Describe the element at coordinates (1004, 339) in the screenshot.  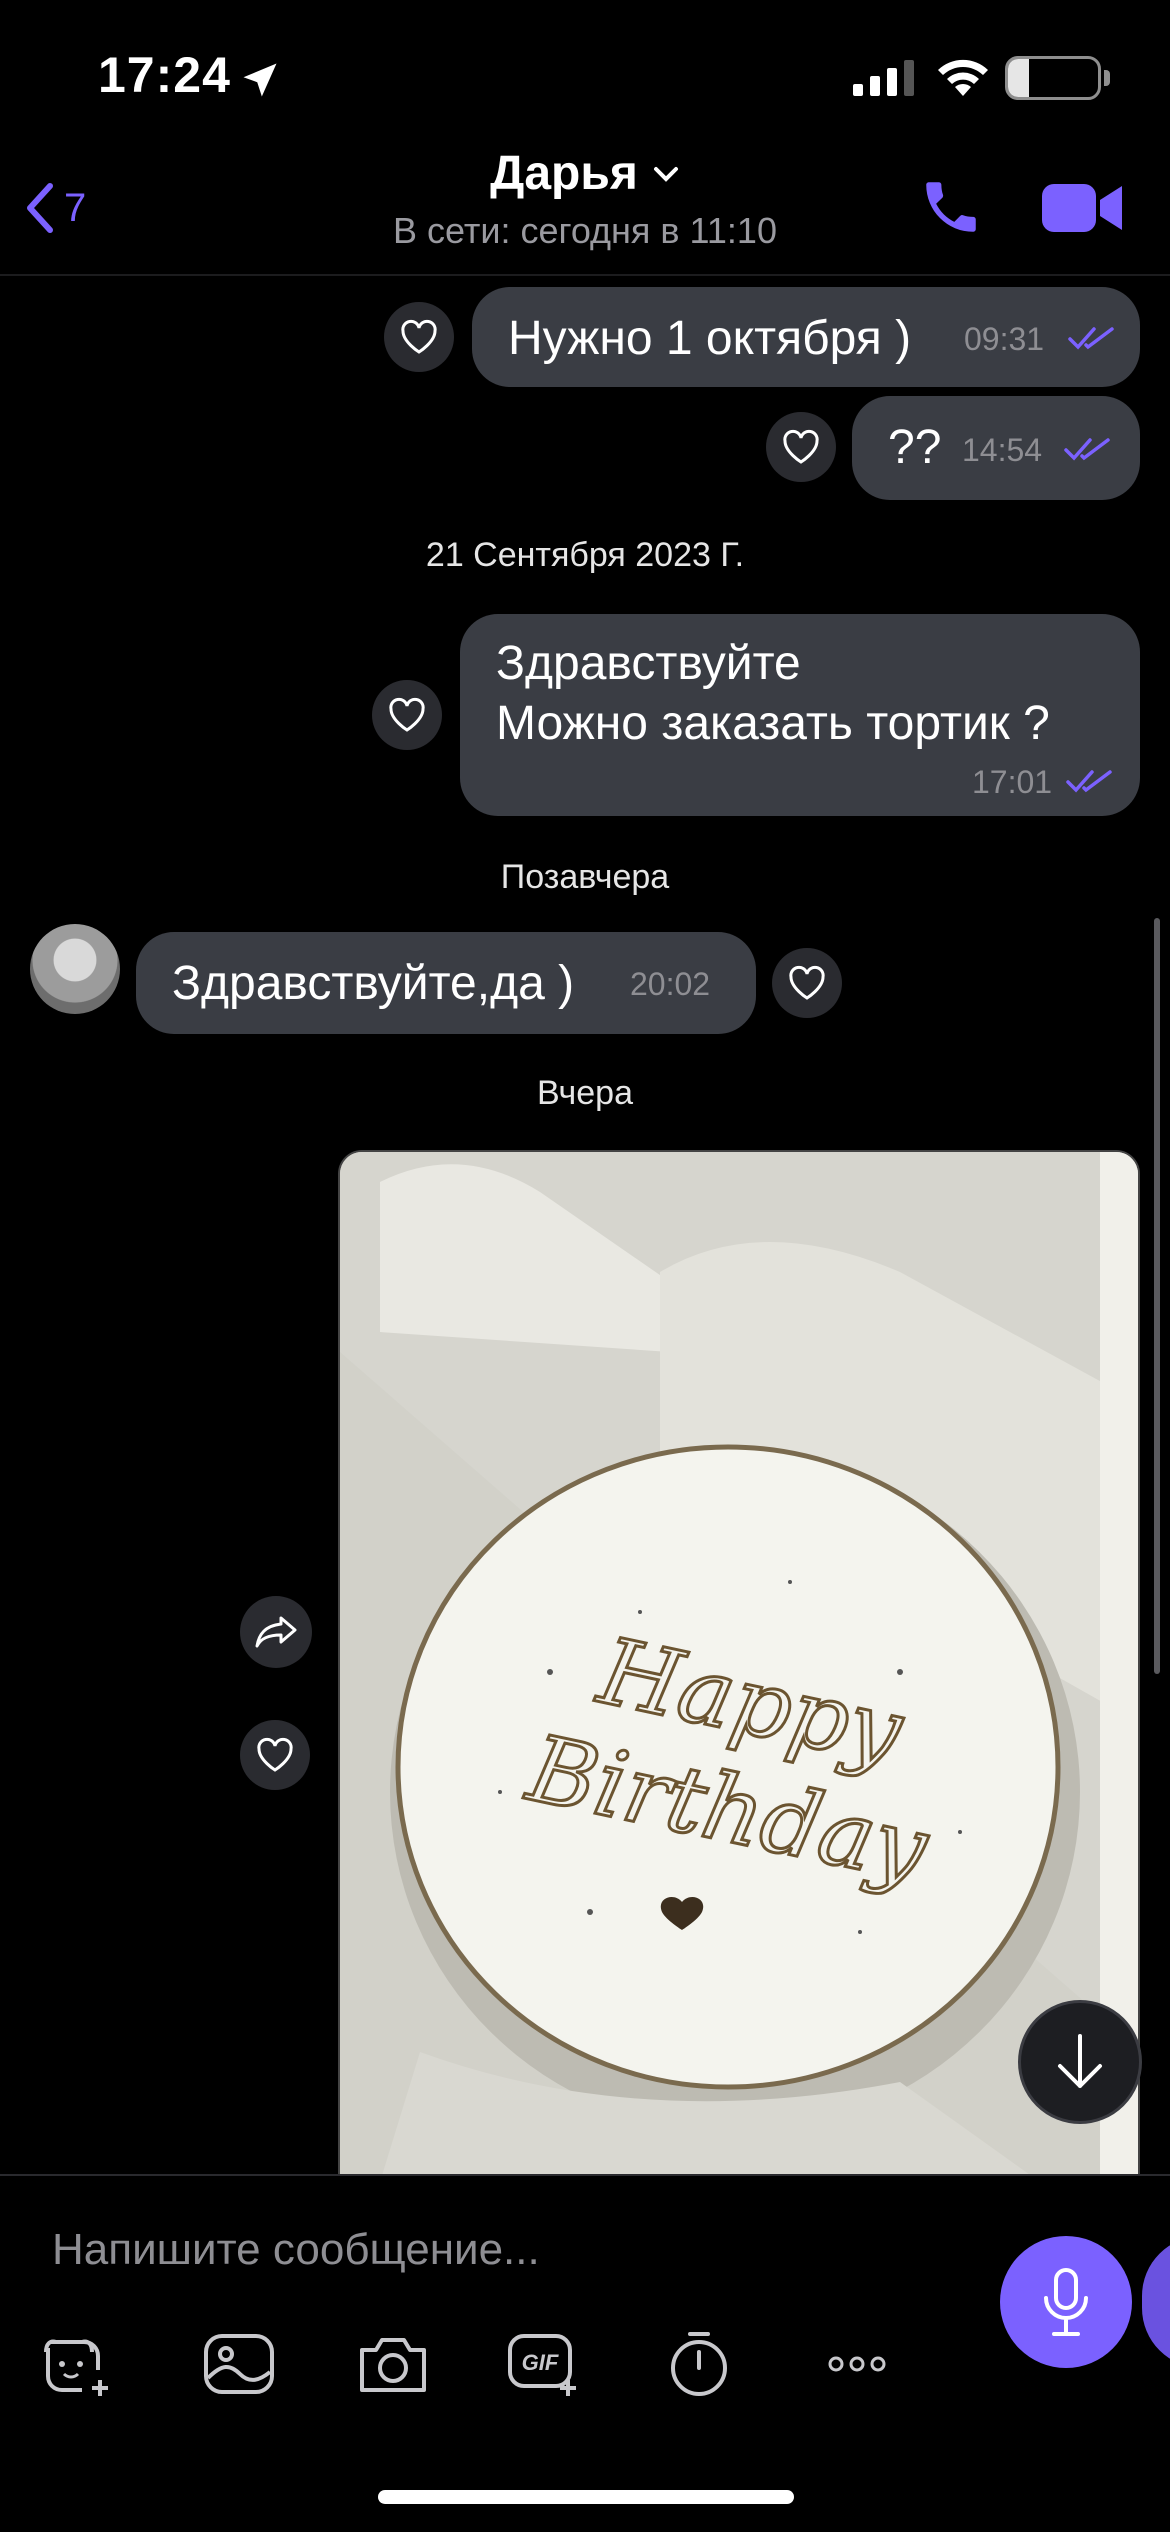
I see `message-time: 09:31` at that location.